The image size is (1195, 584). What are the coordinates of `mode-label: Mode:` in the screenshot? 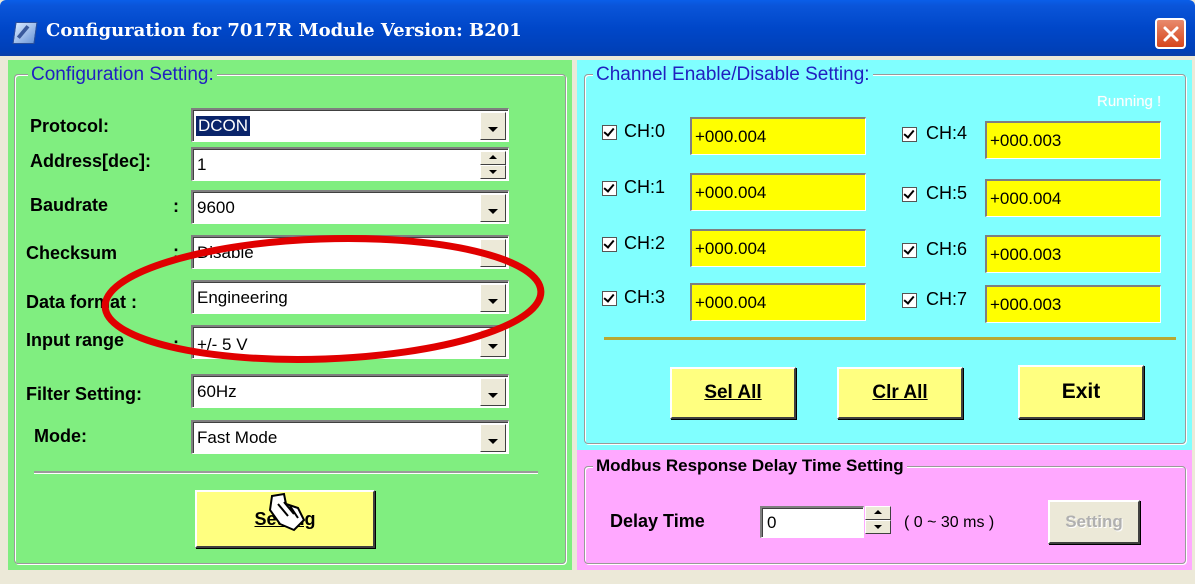 It's located at (60, 436).